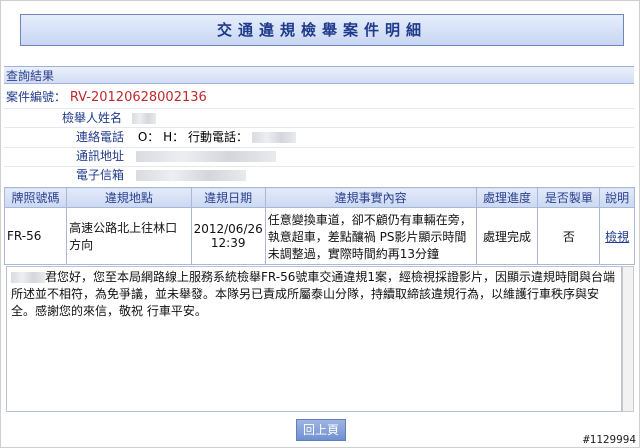 This screenshot has height=448, width=640. I want to click on case-number-value: RV-20120628002136, so click(138, 97).